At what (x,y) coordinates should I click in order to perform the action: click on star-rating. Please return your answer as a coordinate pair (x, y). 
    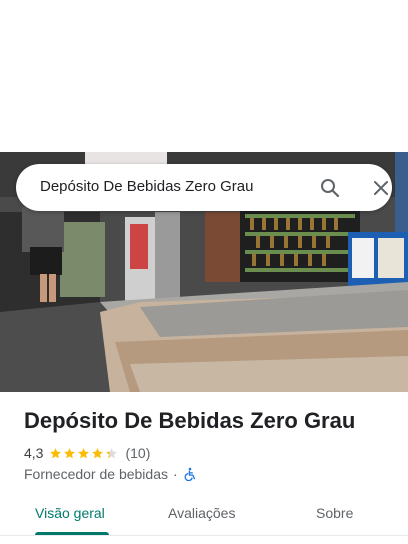
    Looking at the image, I should click on (84, 453).